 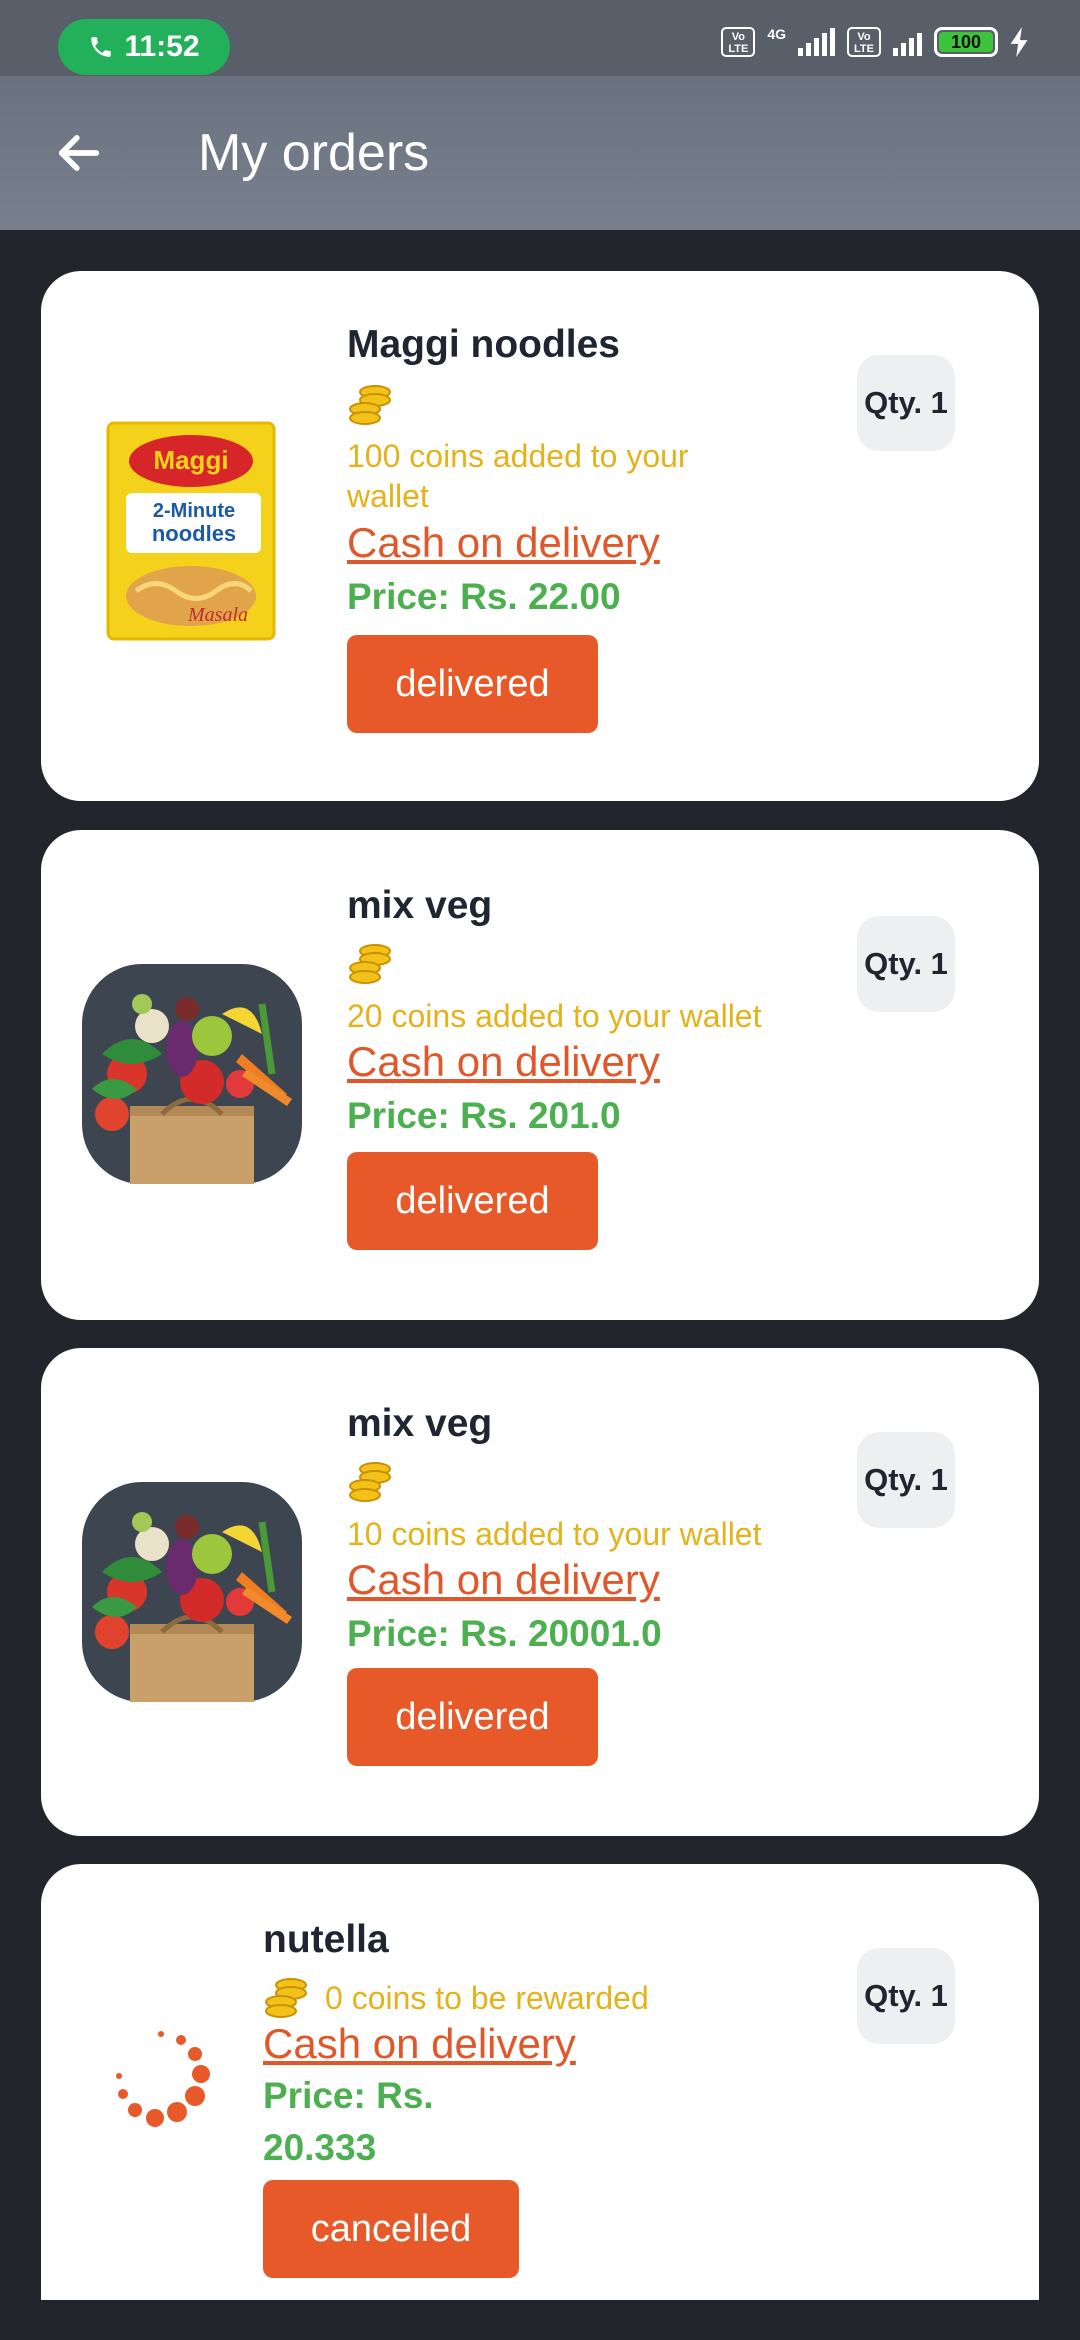 I want to click on price: Price: Rs. 20001.0, so click(x=504, y=1633).